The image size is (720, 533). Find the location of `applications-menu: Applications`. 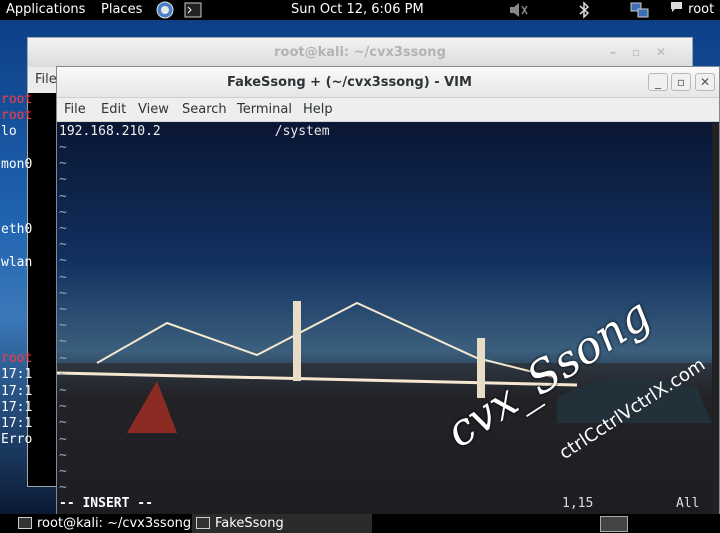

applications-menu: Applications is located at coordinates (45, 10).